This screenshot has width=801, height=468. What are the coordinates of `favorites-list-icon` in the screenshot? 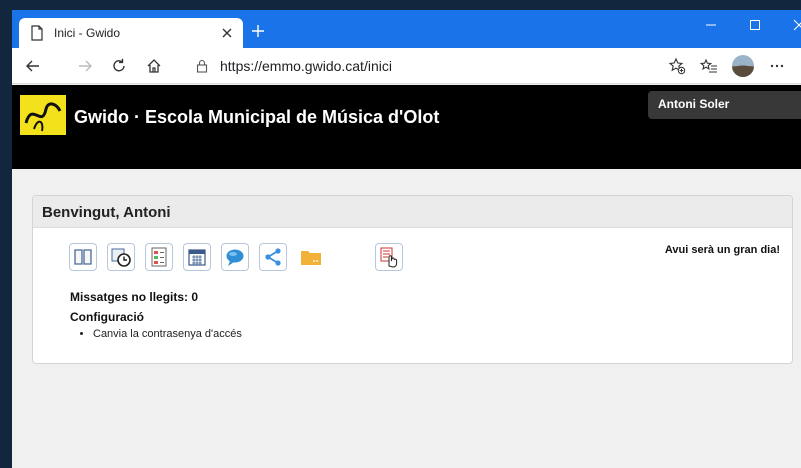 It's located at (709, 66).